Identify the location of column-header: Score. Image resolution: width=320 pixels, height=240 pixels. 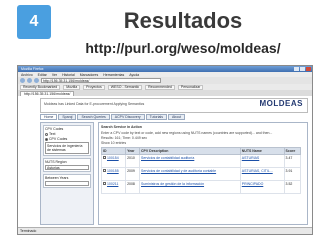
(292, 151).